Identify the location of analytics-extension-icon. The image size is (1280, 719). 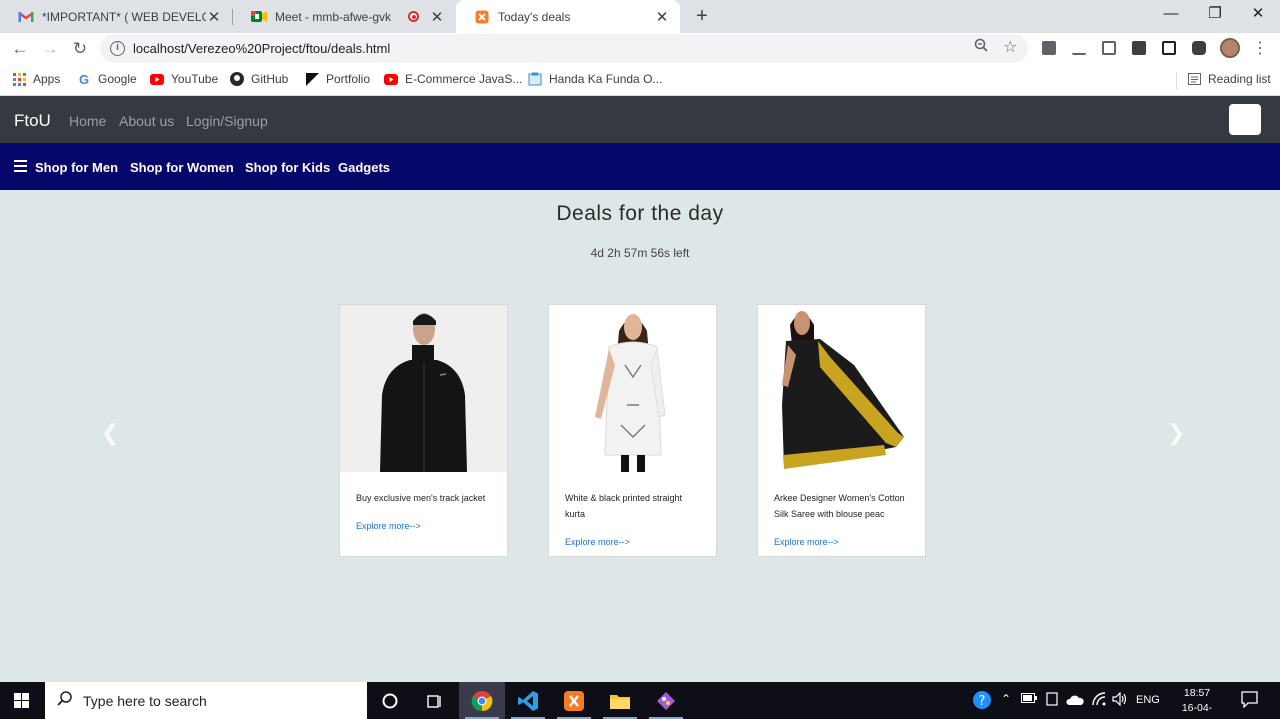
(1079, 48).